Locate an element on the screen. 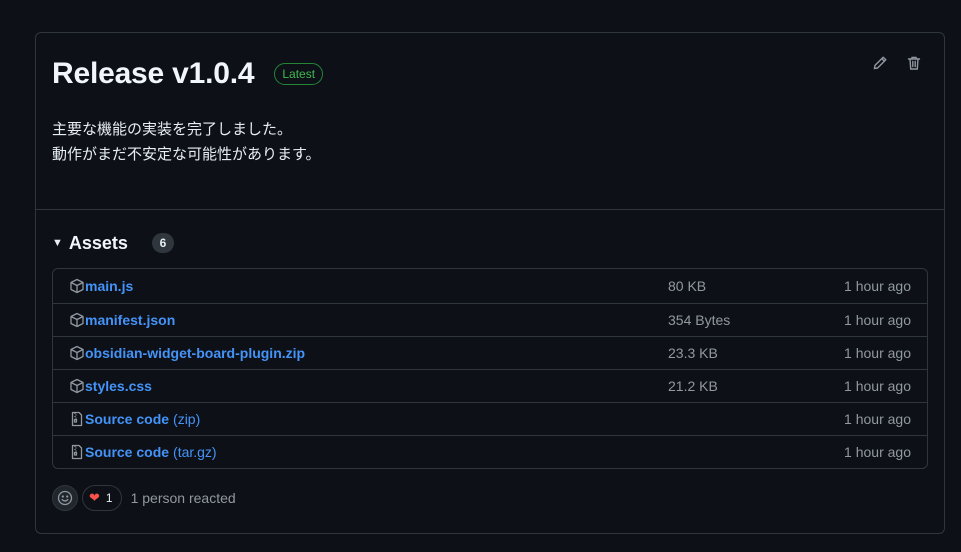 The image size is (961, 552). heart-reaction-count: 1 is located at coordinates (109, 498).